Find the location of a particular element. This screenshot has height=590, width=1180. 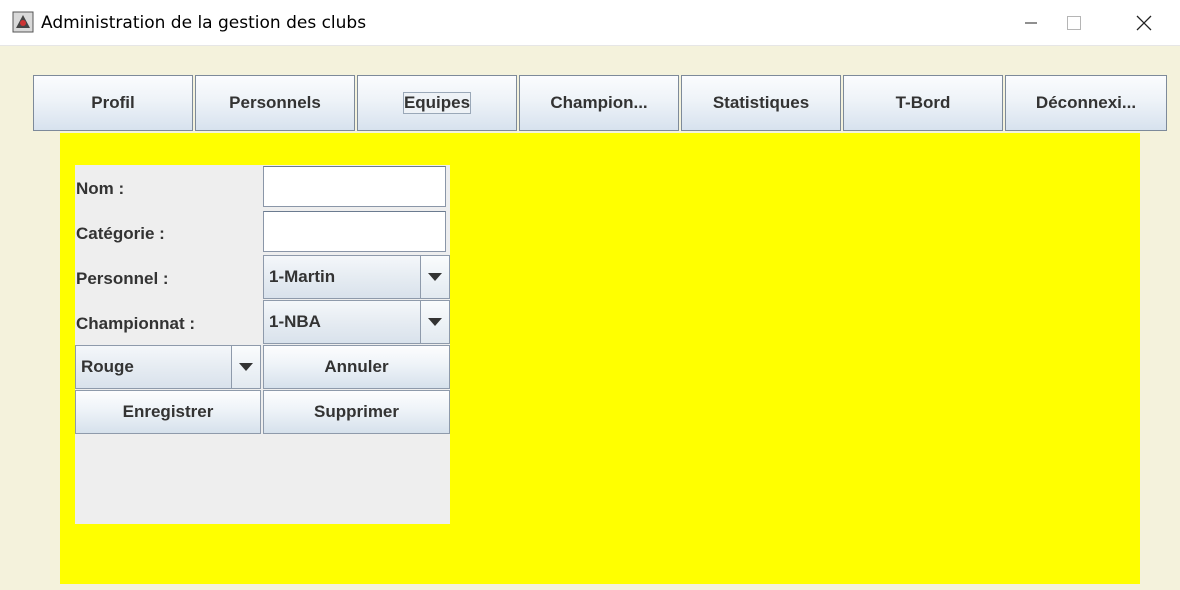

tab-profil: Profil is located at coordinates (113, 103).